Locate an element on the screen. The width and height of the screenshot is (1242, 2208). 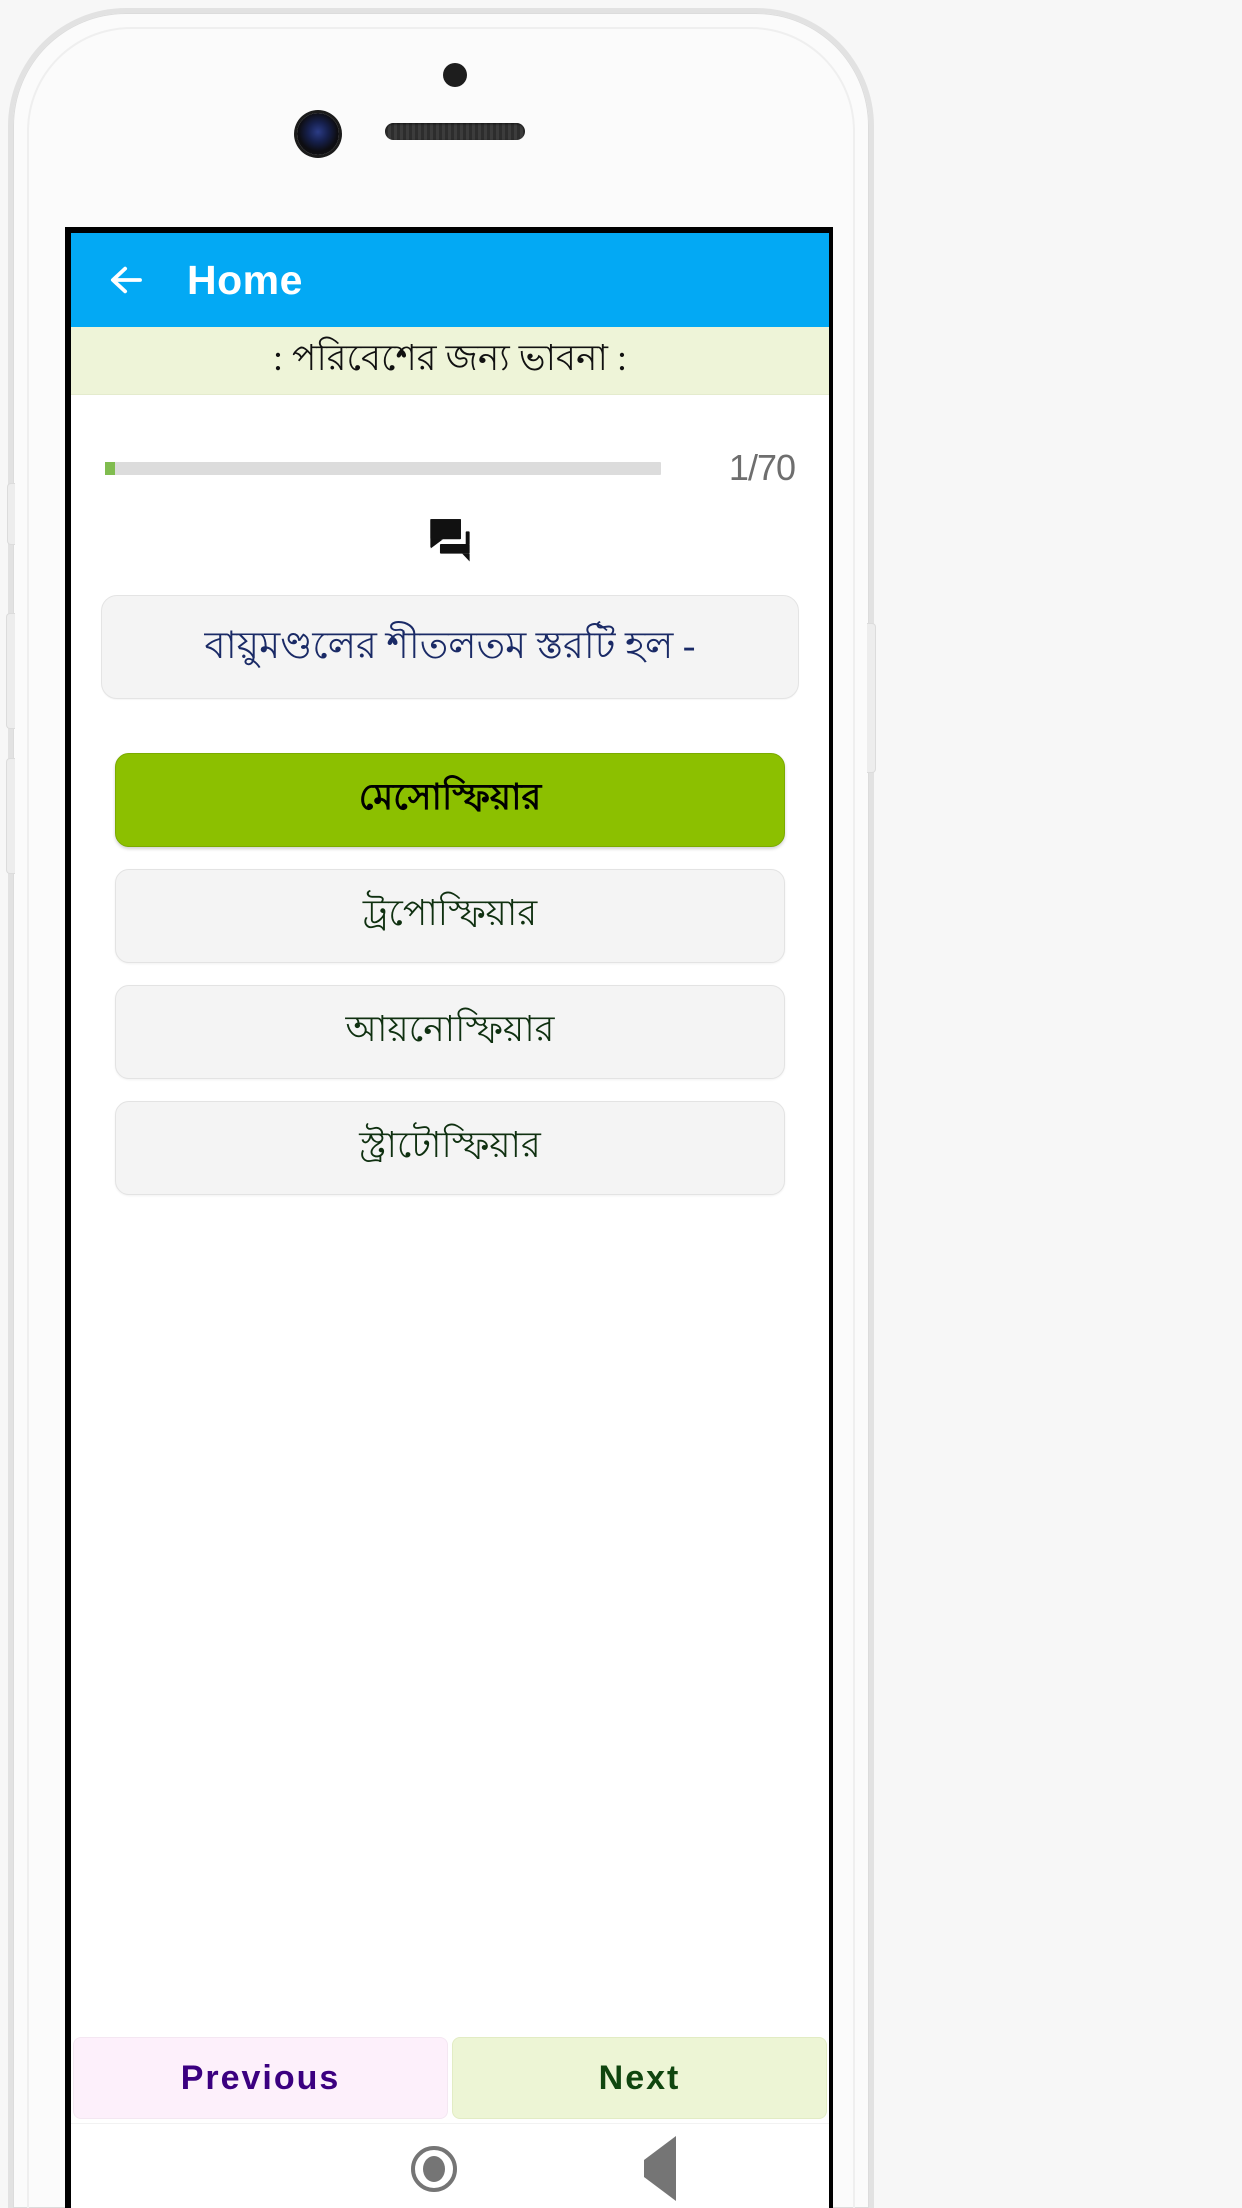
page-title: Home is located at coordinates (245, 279).